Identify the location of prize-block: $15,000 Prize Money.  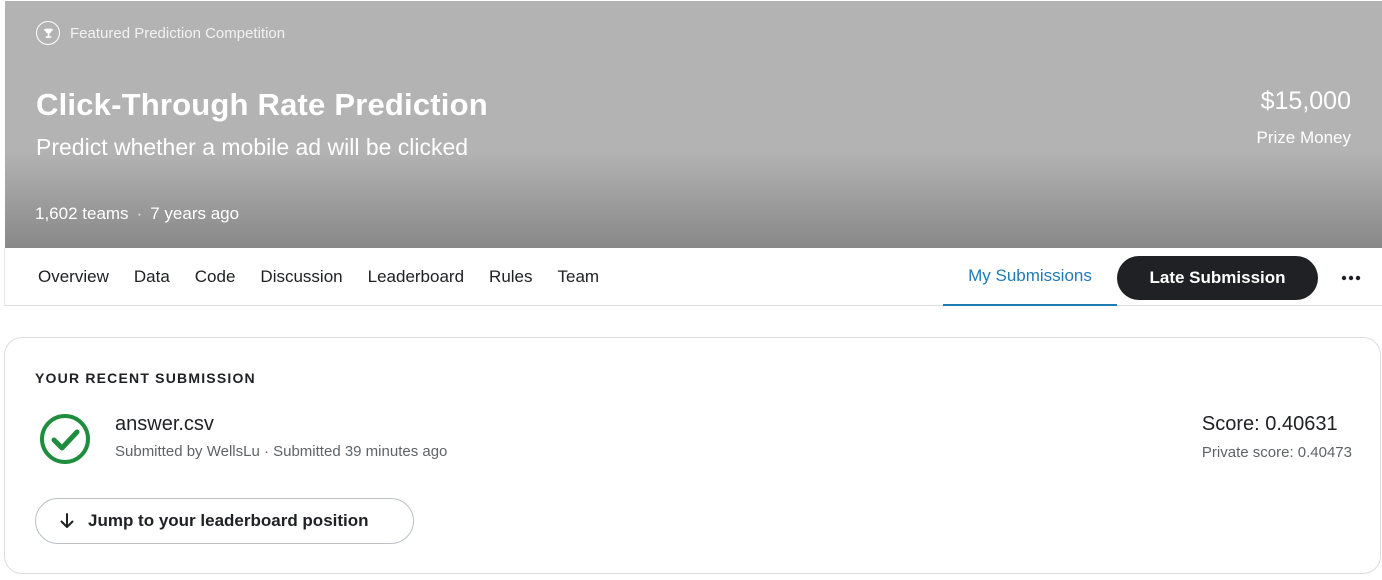
(1304, 117).